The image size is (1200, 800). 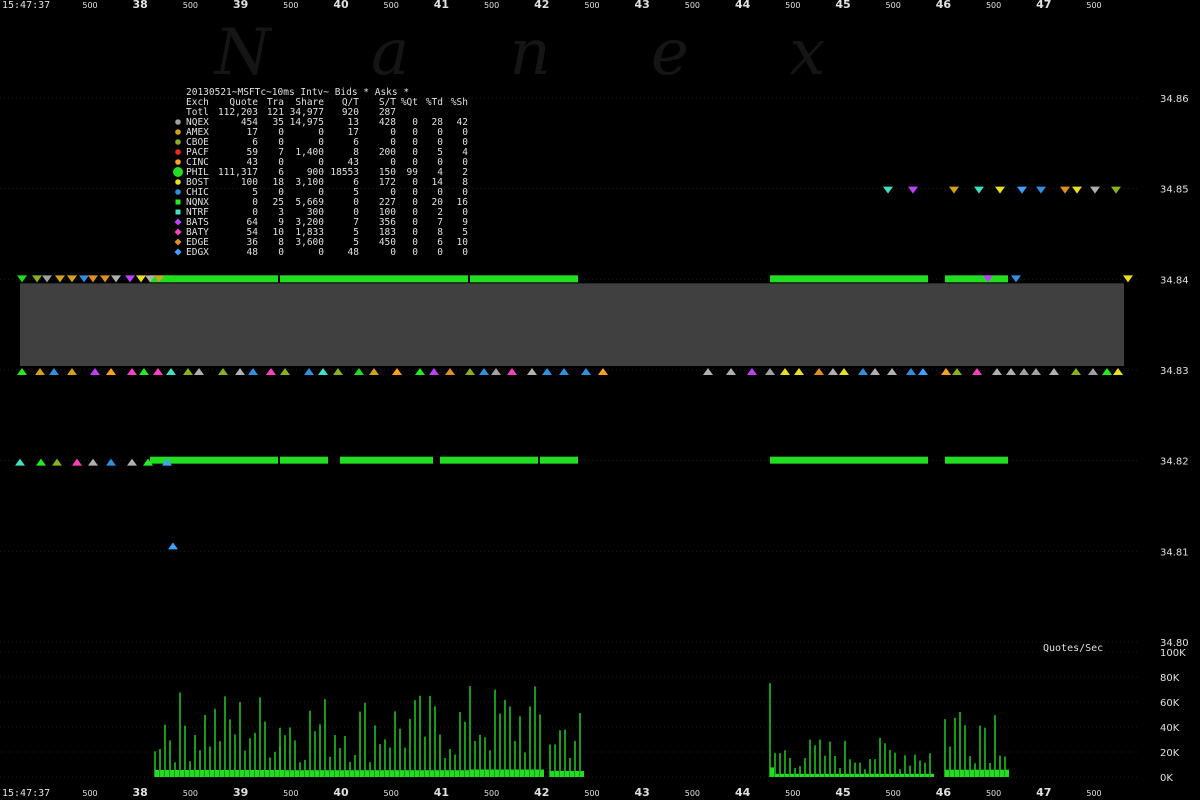 I want to click on column-header: %Sh, so click(x=459, y=102).